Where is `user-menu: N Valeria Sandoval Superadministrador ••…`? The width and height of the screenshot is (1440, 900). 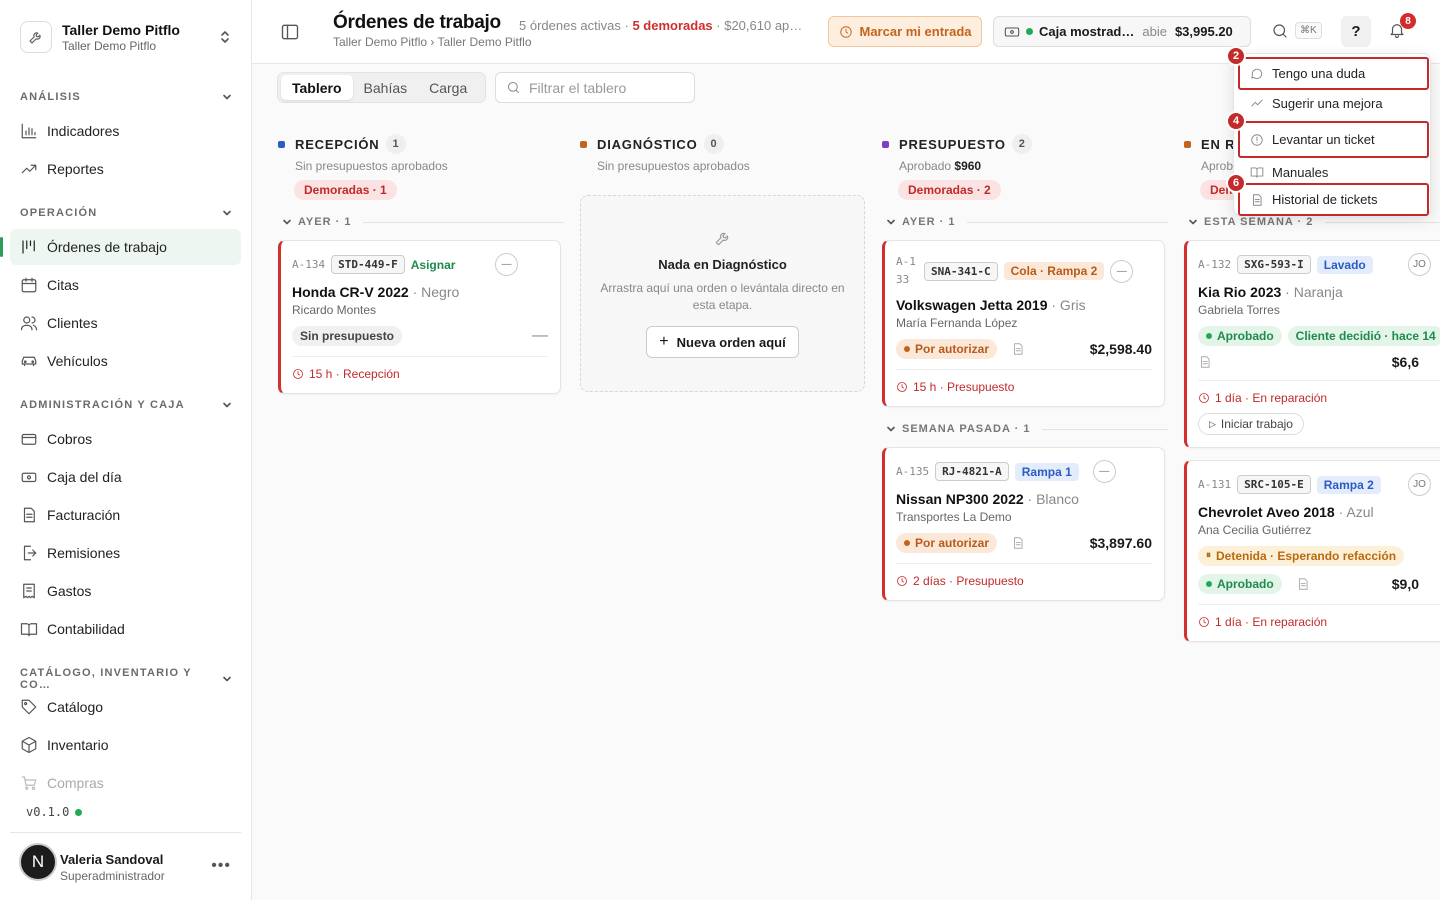
user-menu: N Valeria Sandoval Superadministrador ••… is located at coordinates (125, 866).